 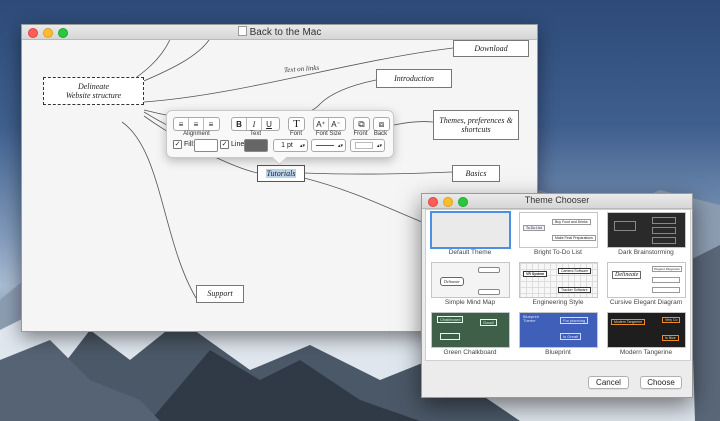 I want to click on align-right-icon: ≡, so click(x=211, y=124).